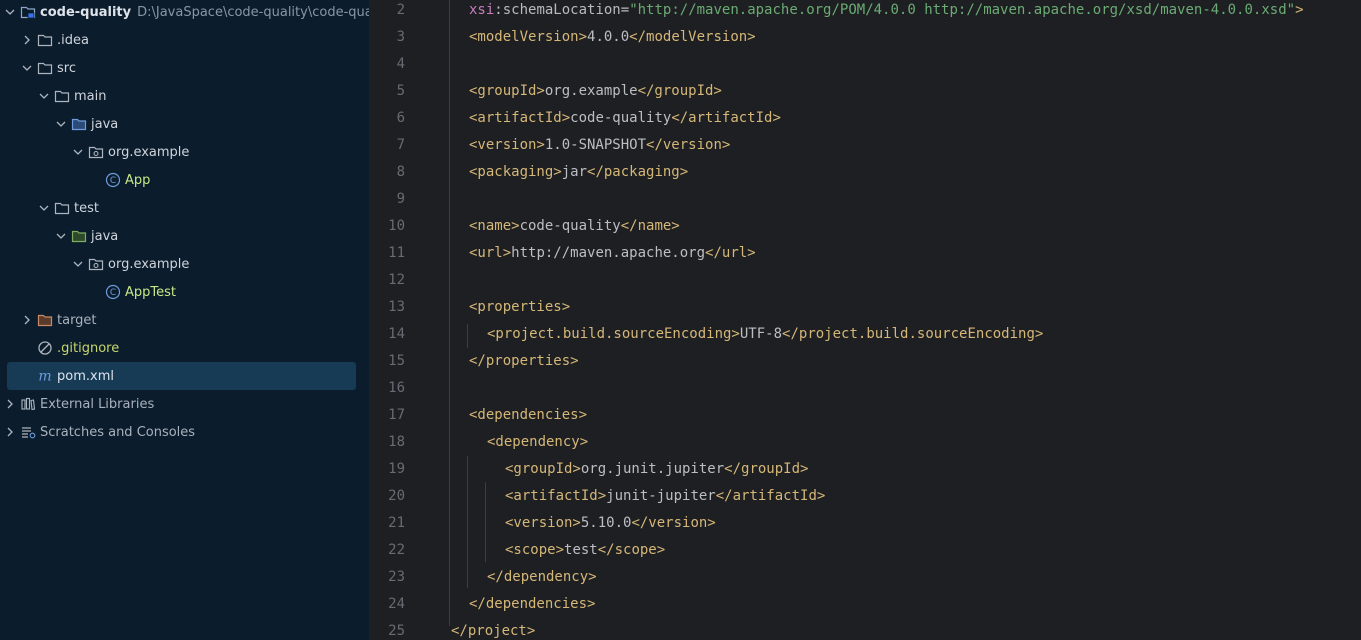  Describe the element at coordinates (865, 576) in the screenshot. I see `code-line: 23 </dependency>` at that location.